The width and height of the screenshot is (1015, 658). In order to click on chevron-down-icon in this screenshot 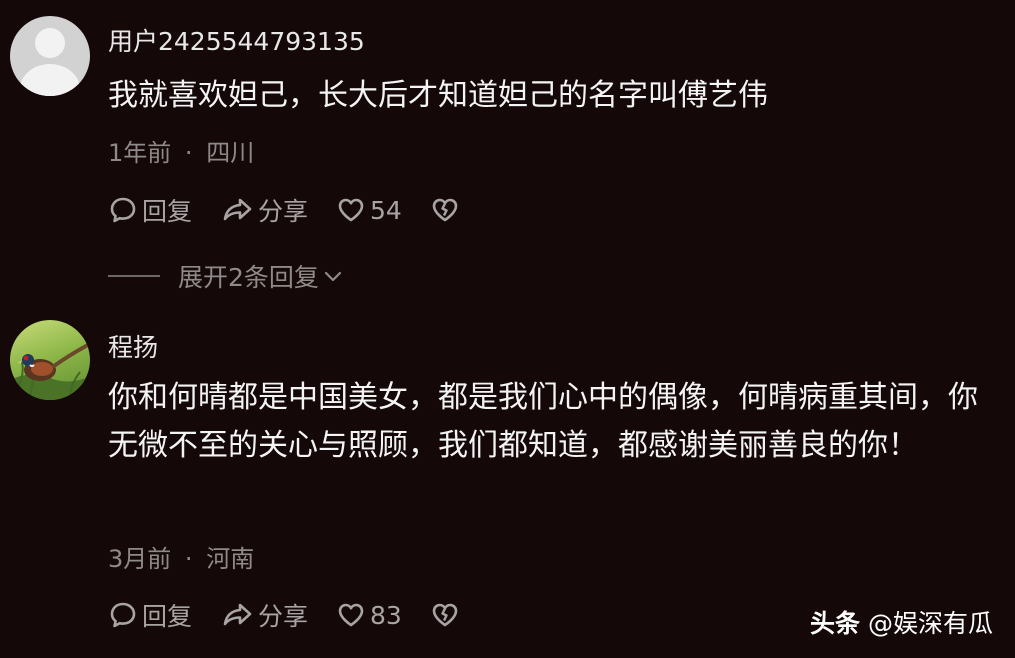, I will do `click(333, 276)`.